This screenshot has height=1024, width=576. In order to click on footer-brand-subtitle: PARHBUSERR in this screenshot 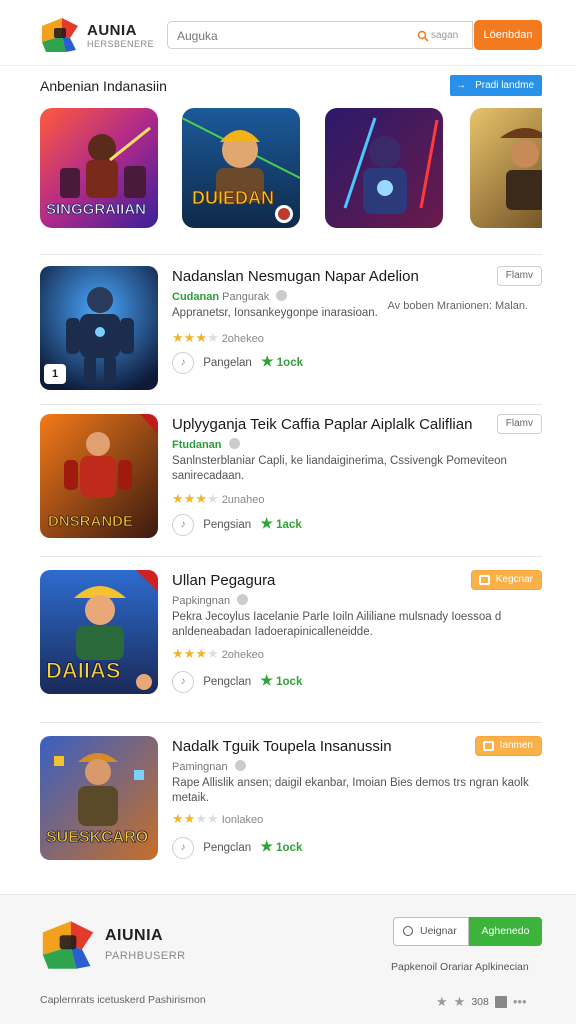, I will do `click(145, 956)`.